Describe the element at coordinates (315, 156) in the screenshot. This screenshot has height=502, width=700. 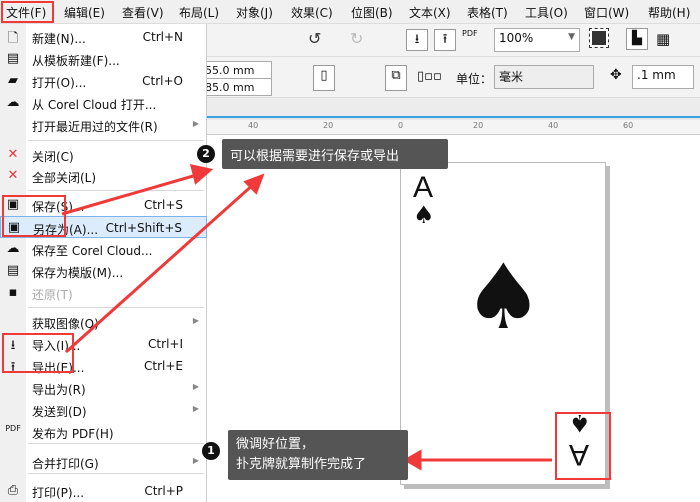
I see `callout-text: 可以根据需要进行保存或导出` at that location.